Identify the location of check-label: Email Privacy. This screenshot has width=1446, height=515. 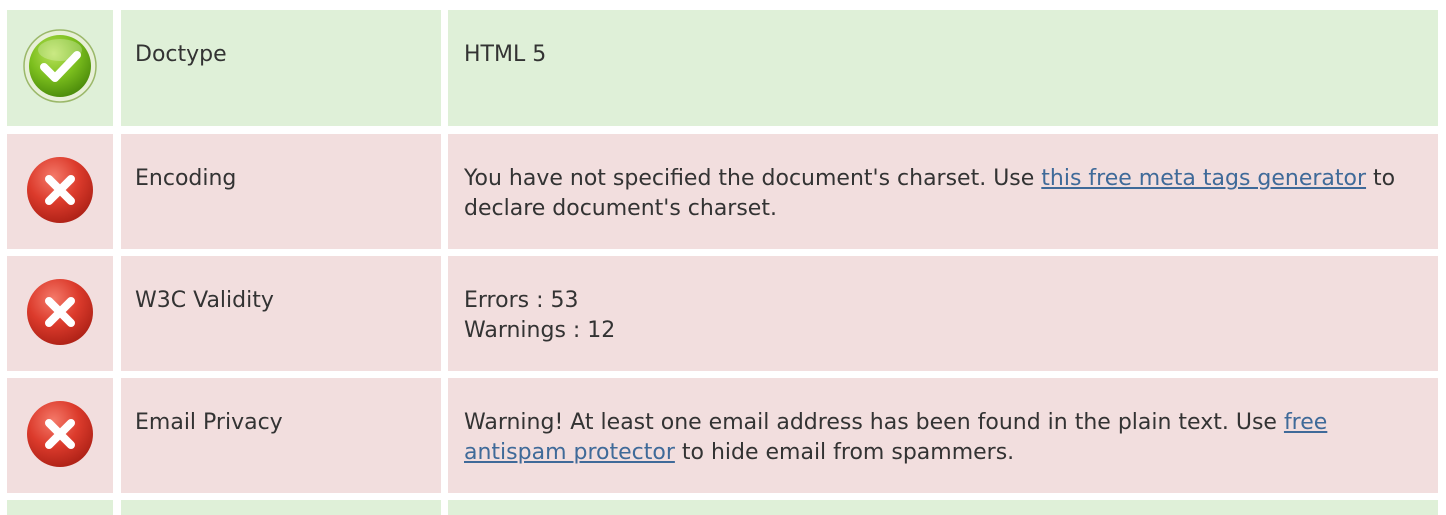
(209, 422).